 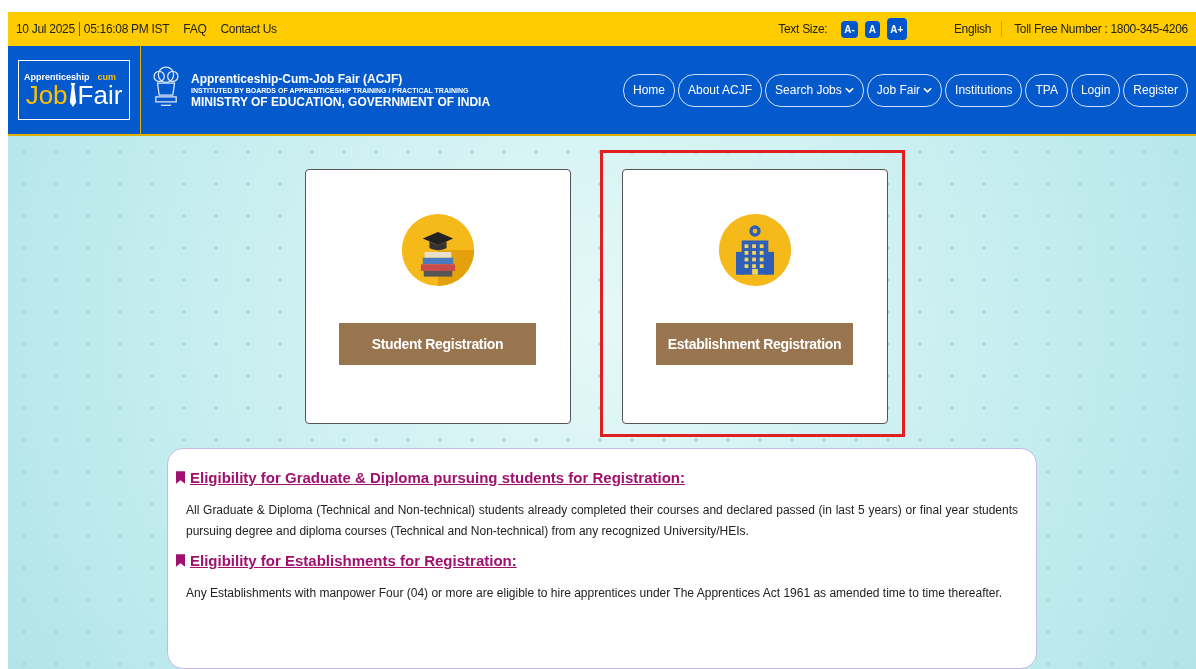 I want to click on top-link: FAQ, so click(x=195, y=29).